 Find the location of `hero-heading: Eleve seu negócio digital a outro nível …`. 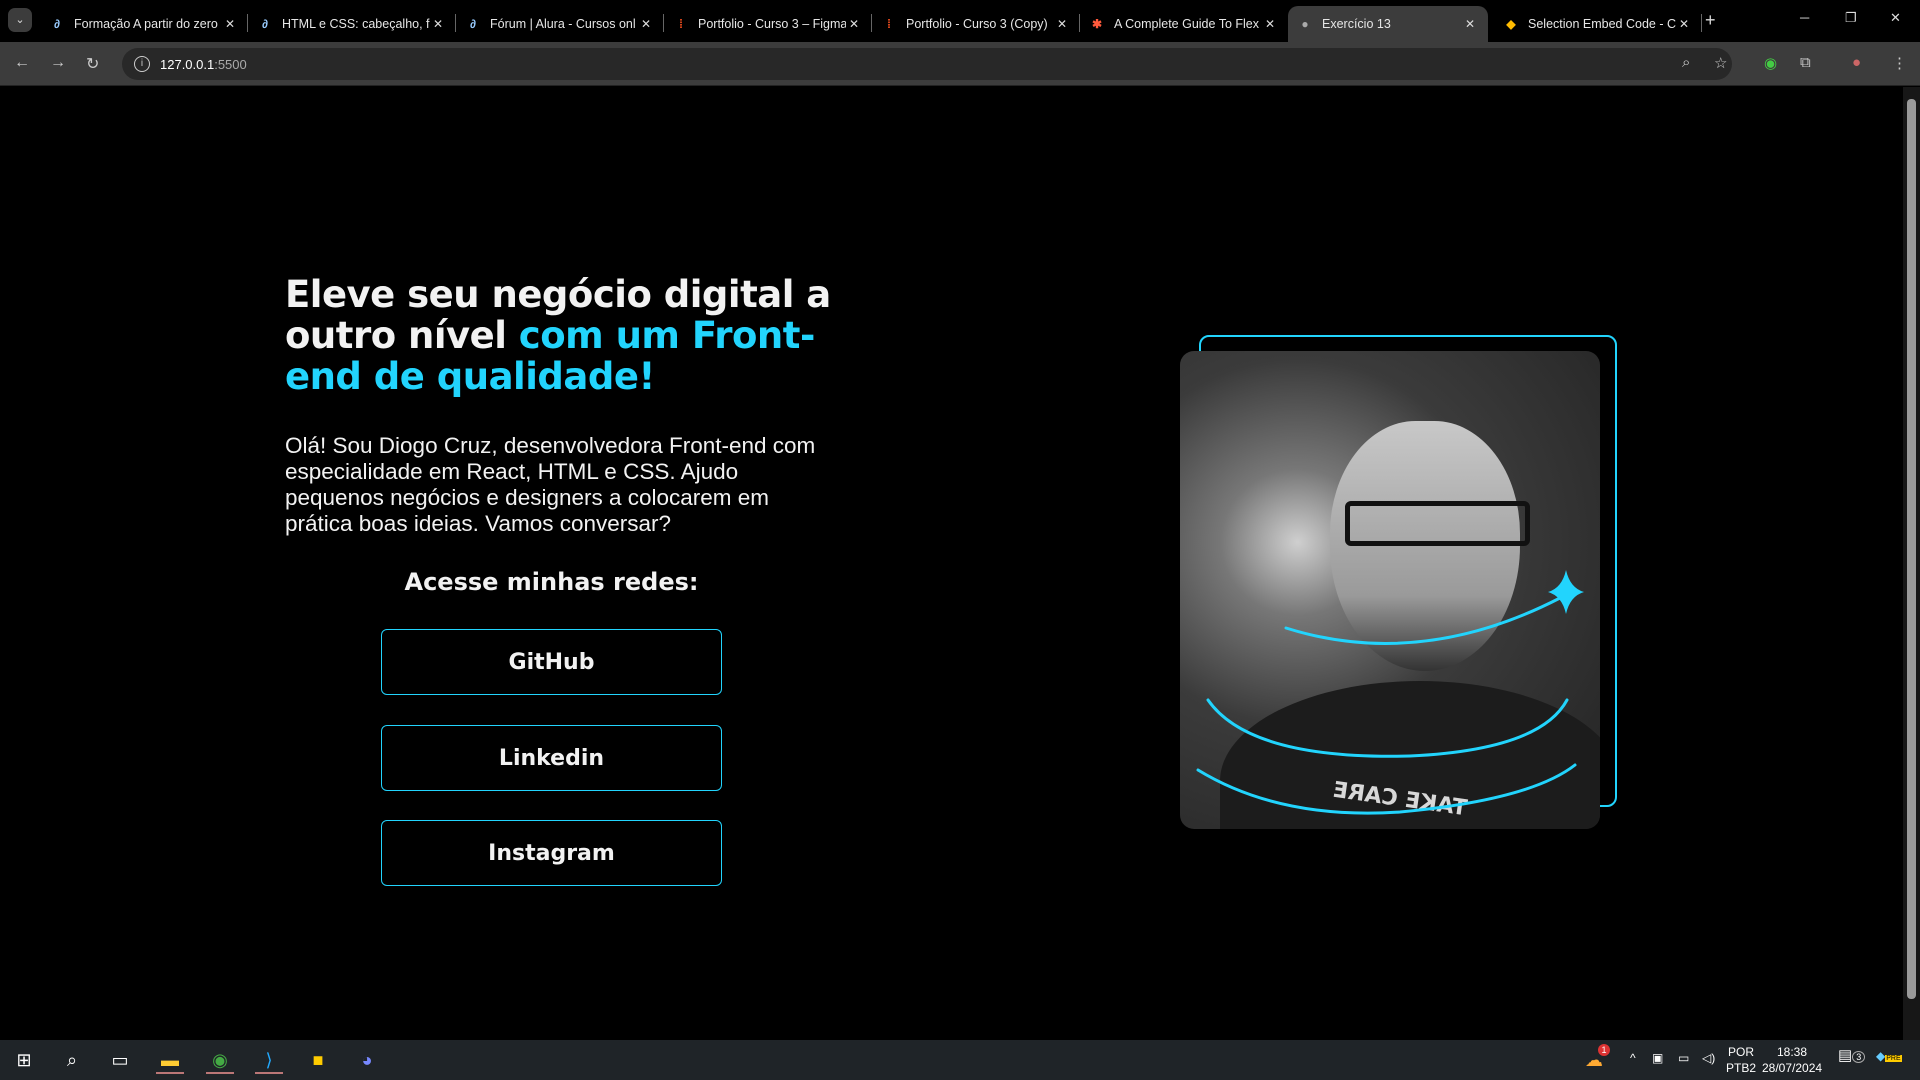

hero-heading: Eleve seu negócio digital a outro nível … is located at coordinates (558, 335).